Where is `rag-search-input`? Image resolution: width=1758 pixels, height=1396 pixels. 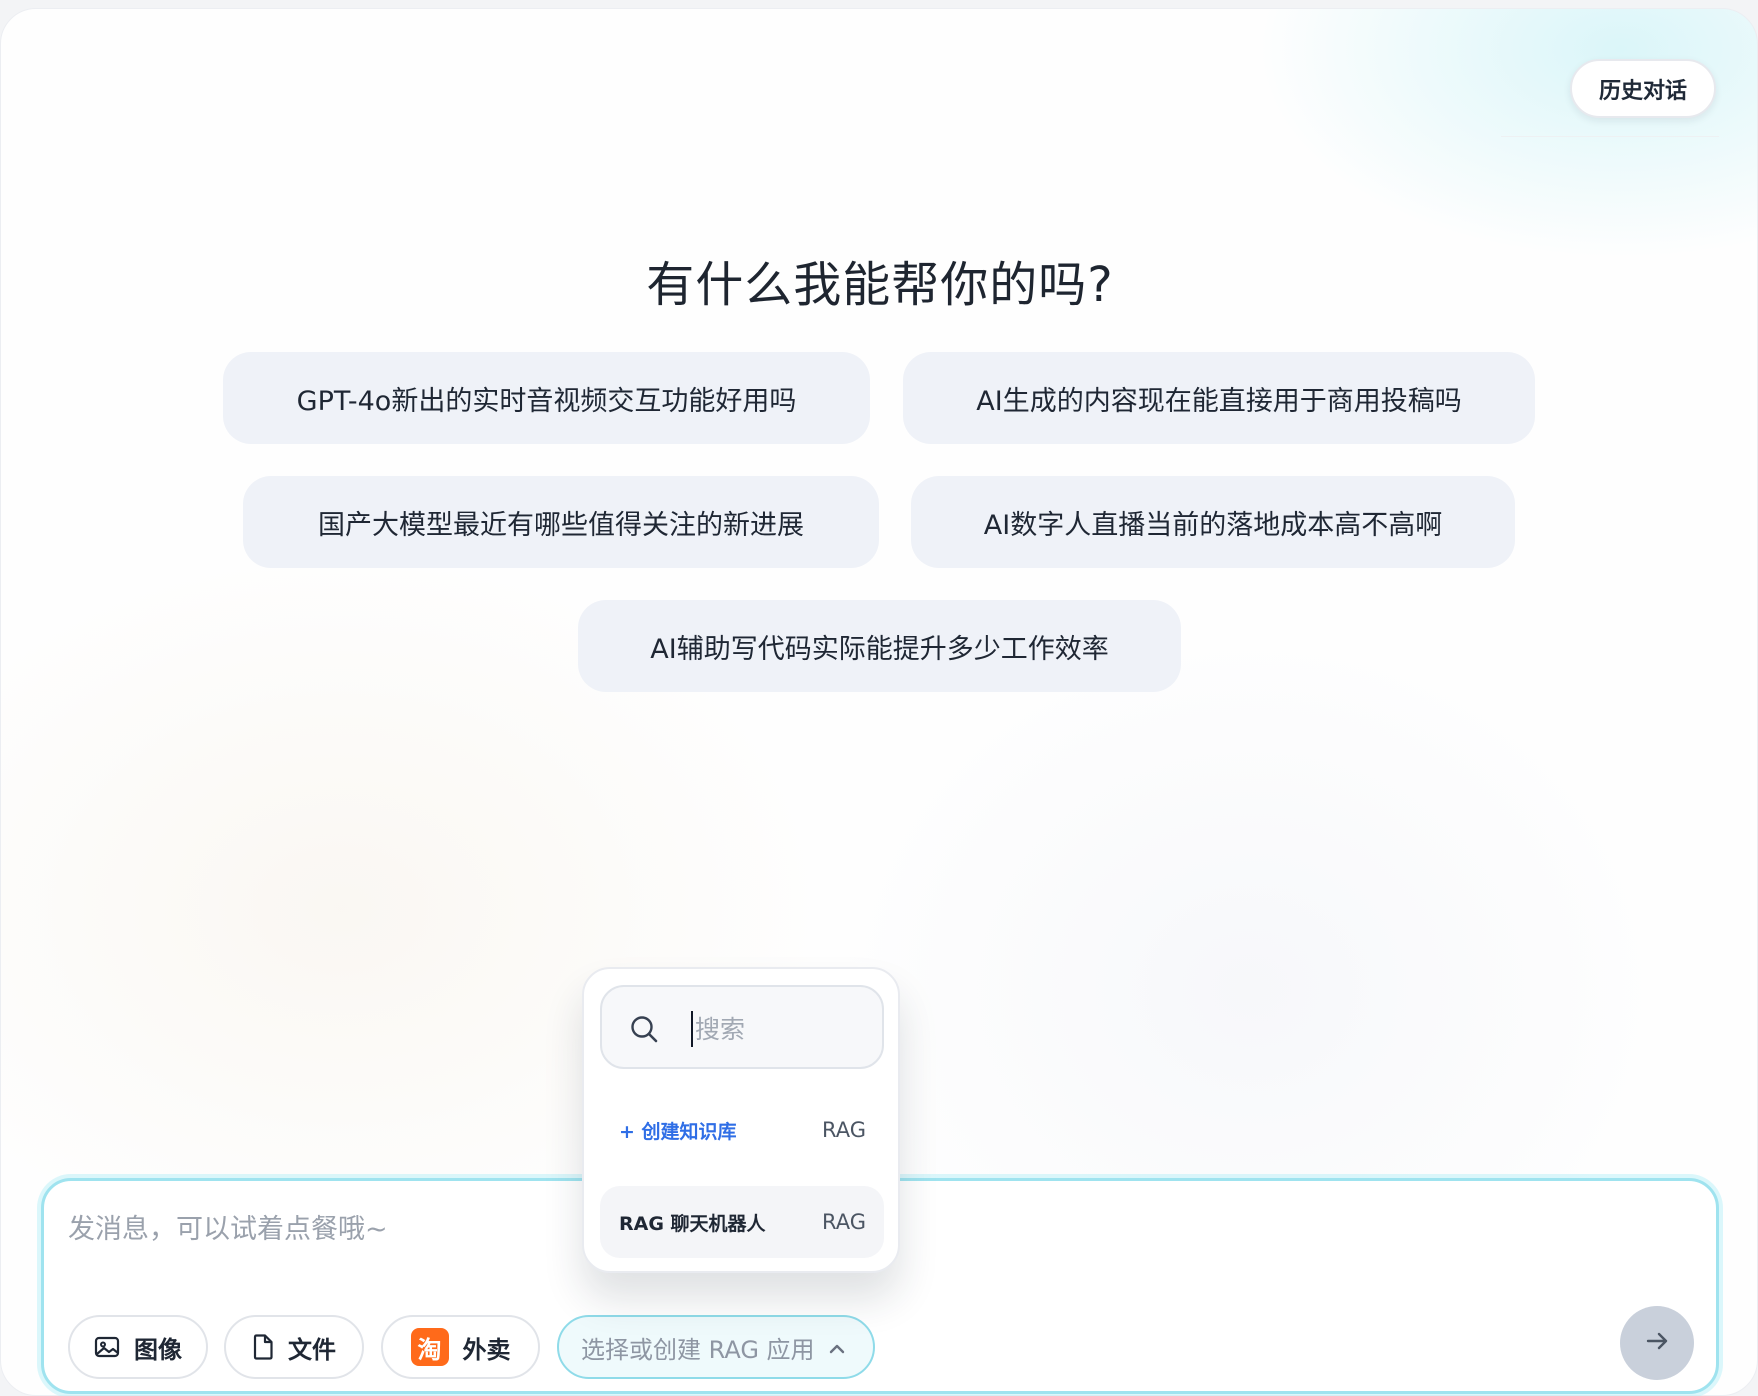 rag-search-input is located at coordinates (778, 1029).